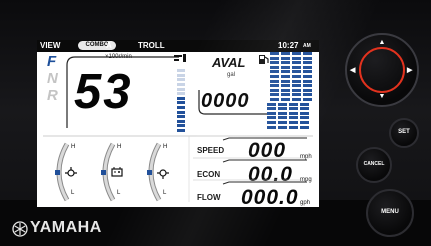 The height and width of the screenshot is (246, 431). What do you see at coordinates (352, 70) in the screenshot?
I see `arrow-left-icon: ◀` at bounding box center [352, 70].